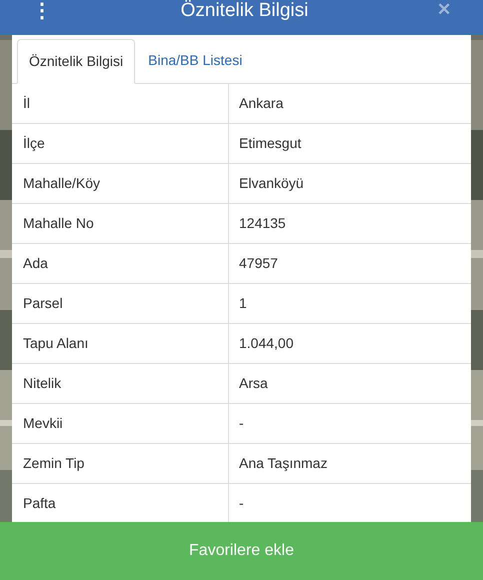  What do you see at coordinates (120, 303) in the screenshot?
I see `table-cell: Parsel` at bounding box center [120, 303].